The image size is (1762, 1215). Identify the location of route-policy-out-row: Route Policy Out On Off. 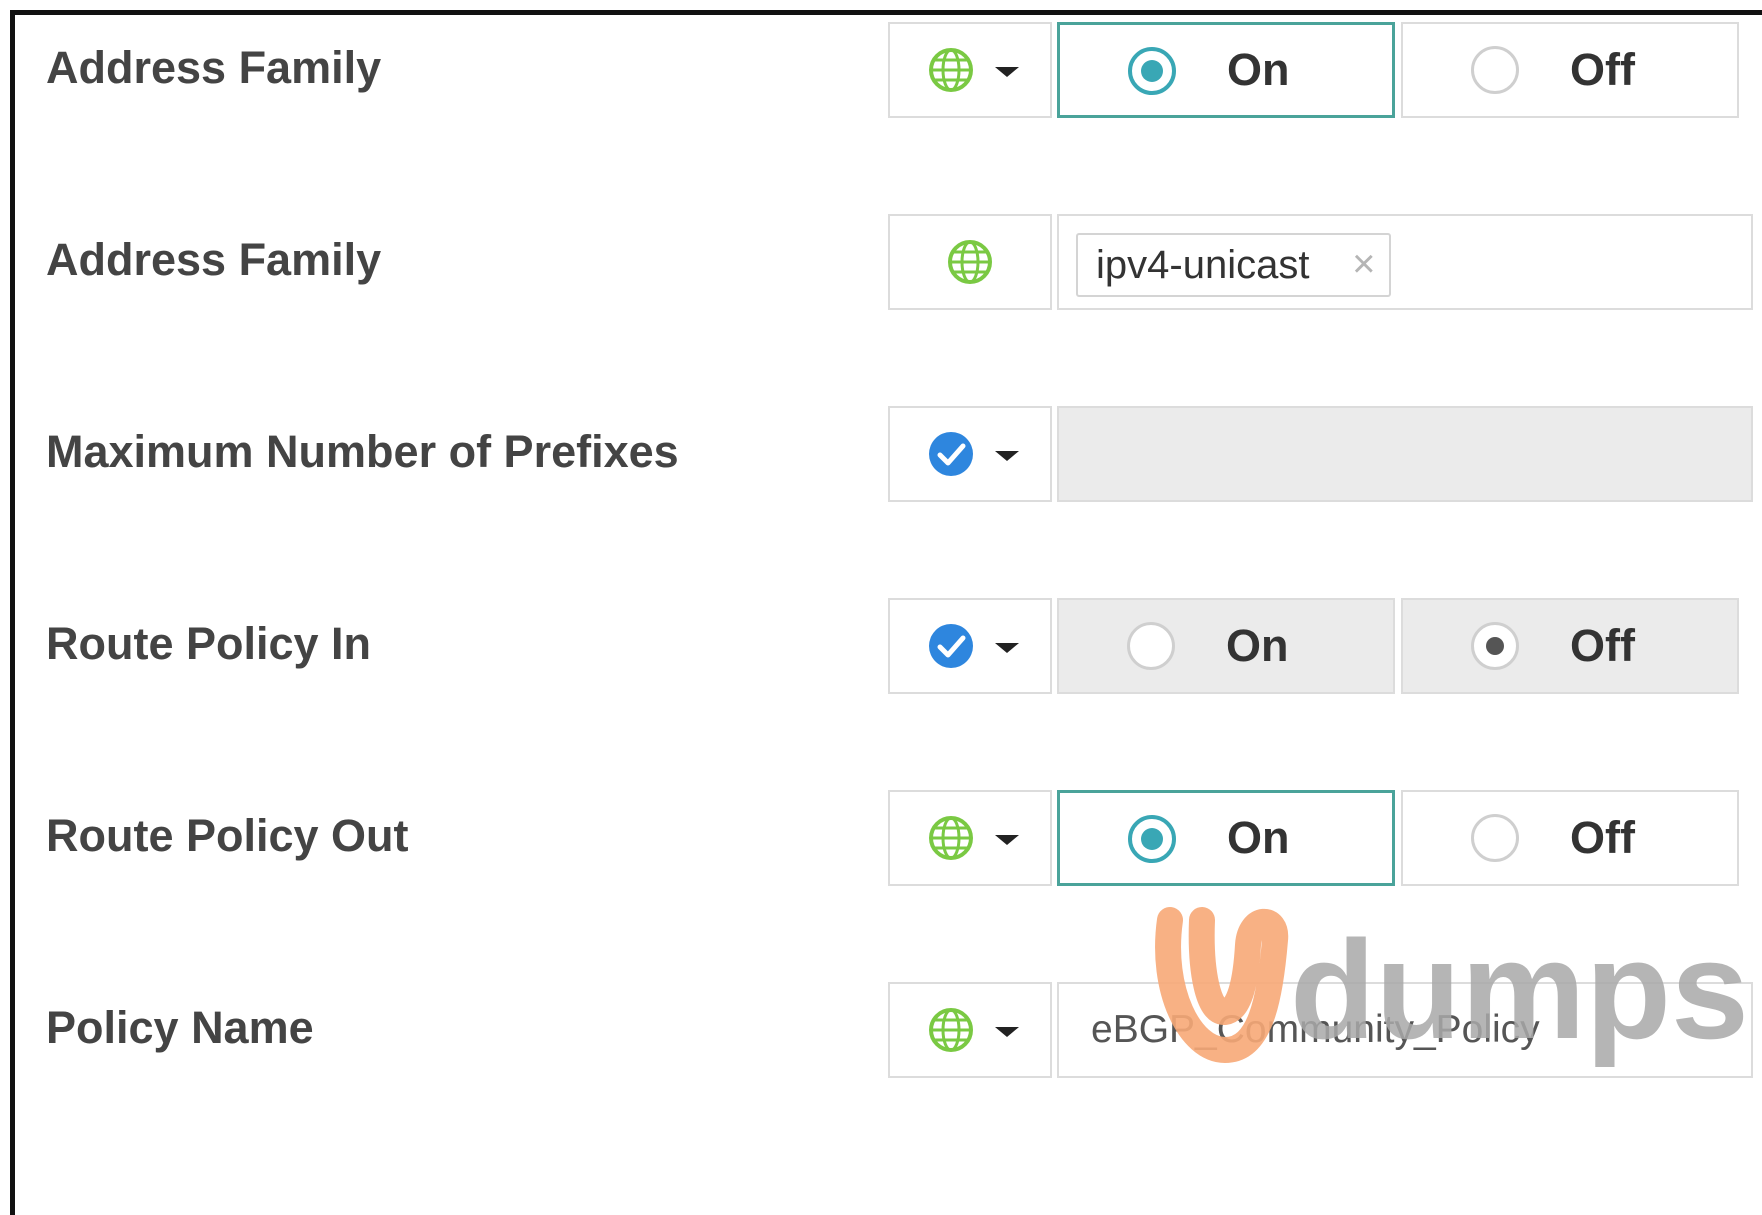
(881, 836).